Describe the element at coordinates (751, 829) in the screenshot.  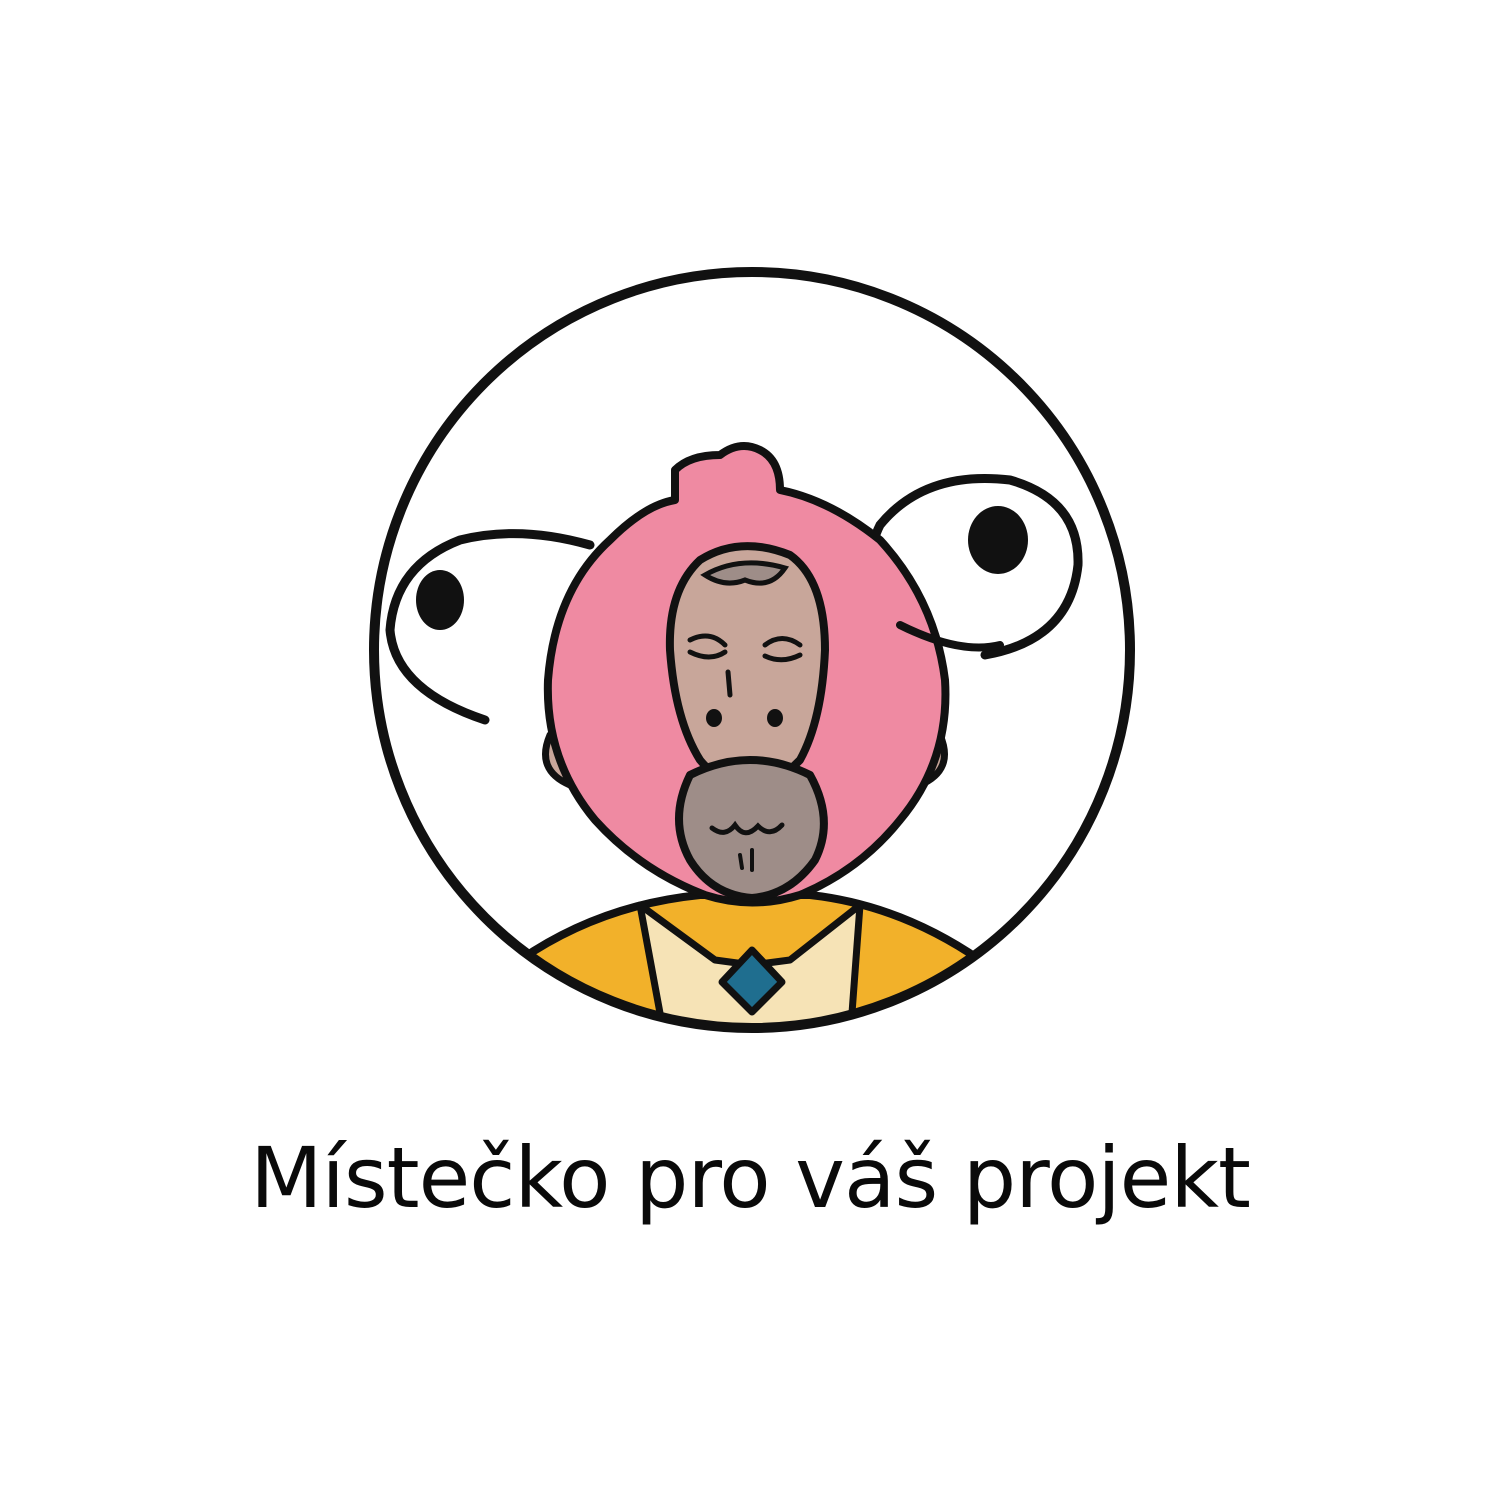
I see `beard-icon` at that location.